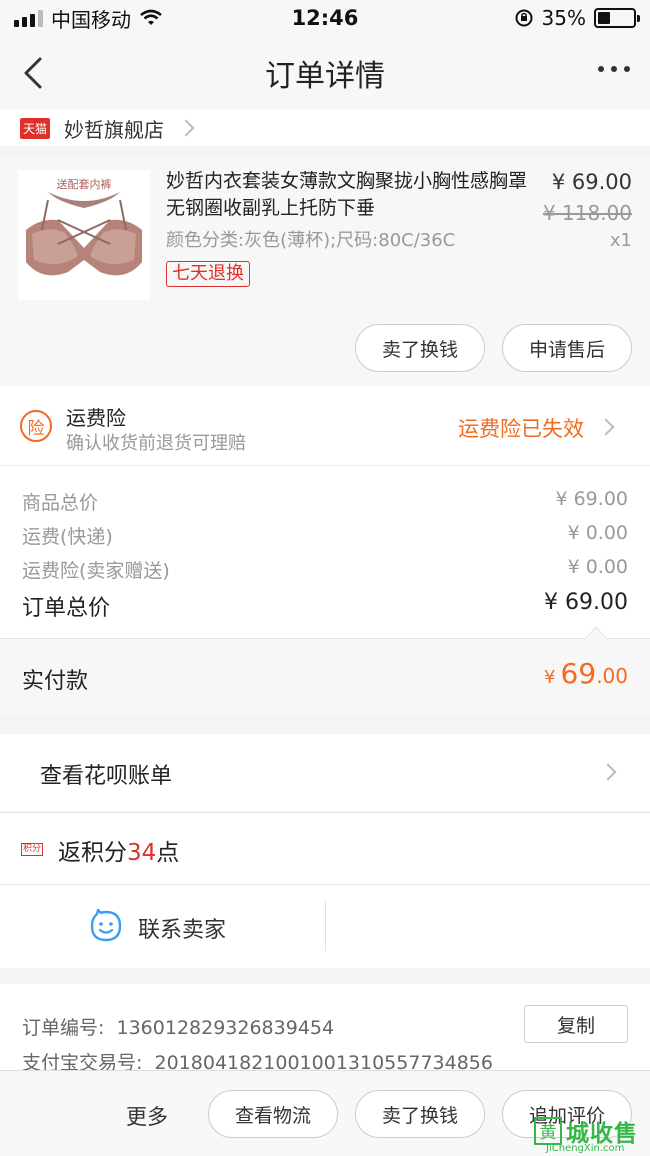  Describe the element at coordinates (420, 1114) in the screenshot. I see `sell-button-bottom: 卖了换钱` at that location.